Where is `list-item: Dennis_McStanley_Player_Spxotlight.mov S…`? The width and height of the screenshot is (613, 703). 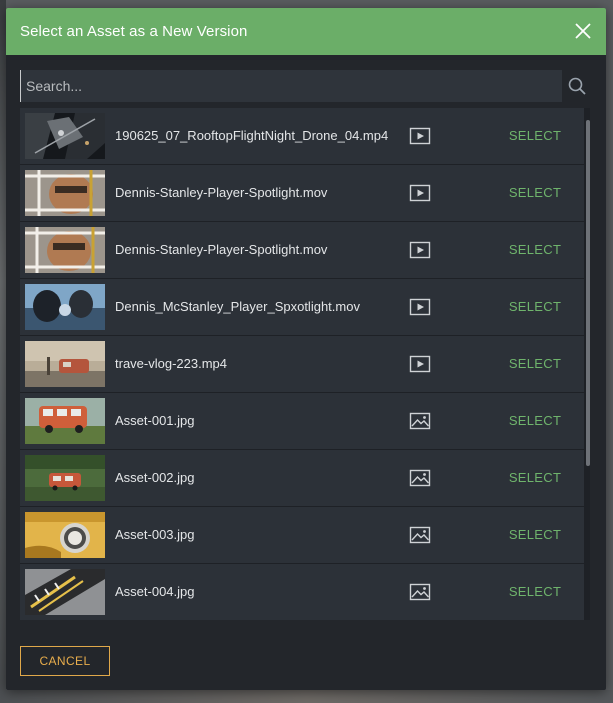
list-item: Dennis_McStanley_Player_Spxotlight.mov S… is located at coordinates (302, 307).